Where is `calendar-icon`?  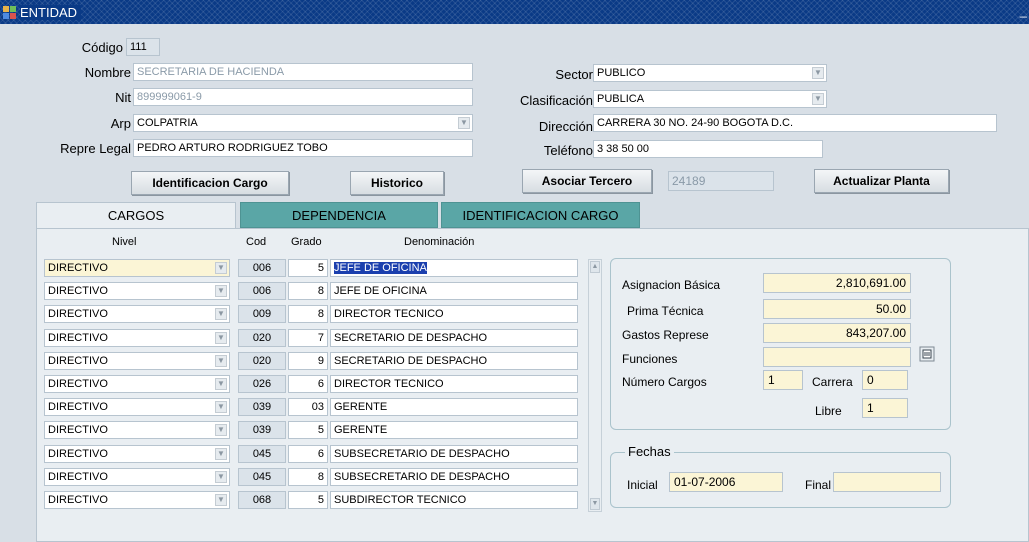
calendar-icon is located at coordinates (927, 354).